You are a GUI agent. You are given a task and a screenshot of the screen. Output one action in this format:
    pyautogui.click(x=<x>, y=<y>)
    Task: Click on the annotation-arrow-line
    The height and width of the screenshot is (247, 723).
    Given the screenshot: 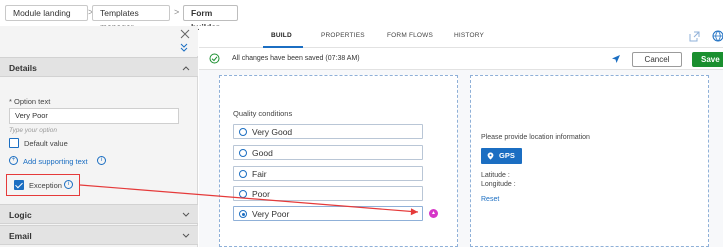 What is the action you would take?
    pyautogui.click(x=249, y=198)
    